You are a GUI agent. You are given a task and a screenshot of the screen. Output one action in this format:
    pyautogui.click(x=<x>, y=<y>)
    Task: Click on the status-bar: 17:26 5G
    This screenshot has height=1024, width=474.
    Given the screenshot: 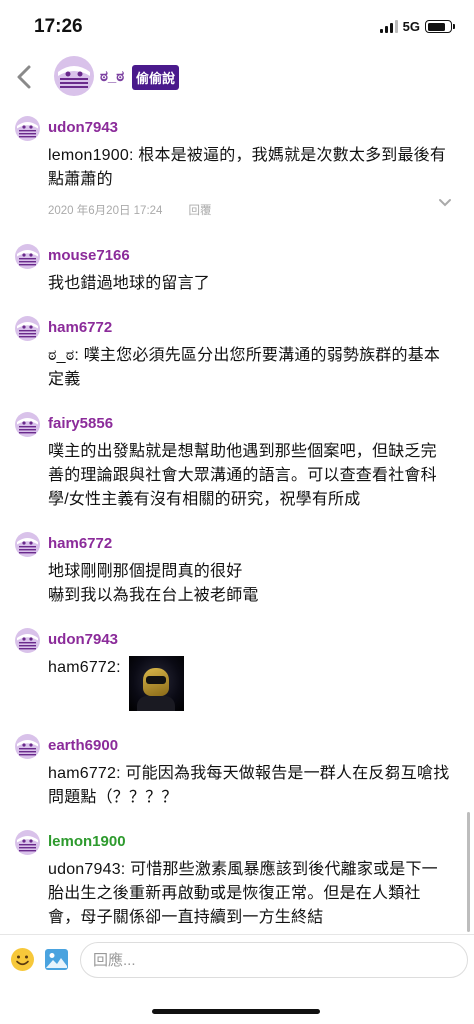 What is the action you would take?
    pyautogui.click(x=237, y=26)
    